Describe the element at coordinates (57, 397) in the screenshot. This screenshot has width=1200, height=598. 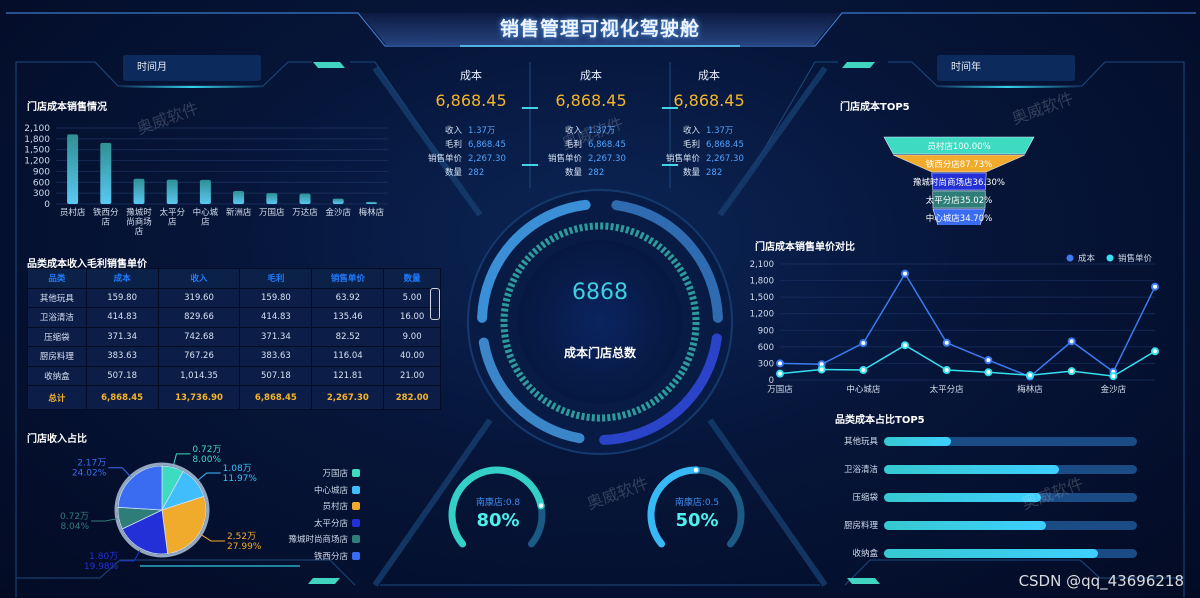
I see `table-total-cell: 总计` at that location.